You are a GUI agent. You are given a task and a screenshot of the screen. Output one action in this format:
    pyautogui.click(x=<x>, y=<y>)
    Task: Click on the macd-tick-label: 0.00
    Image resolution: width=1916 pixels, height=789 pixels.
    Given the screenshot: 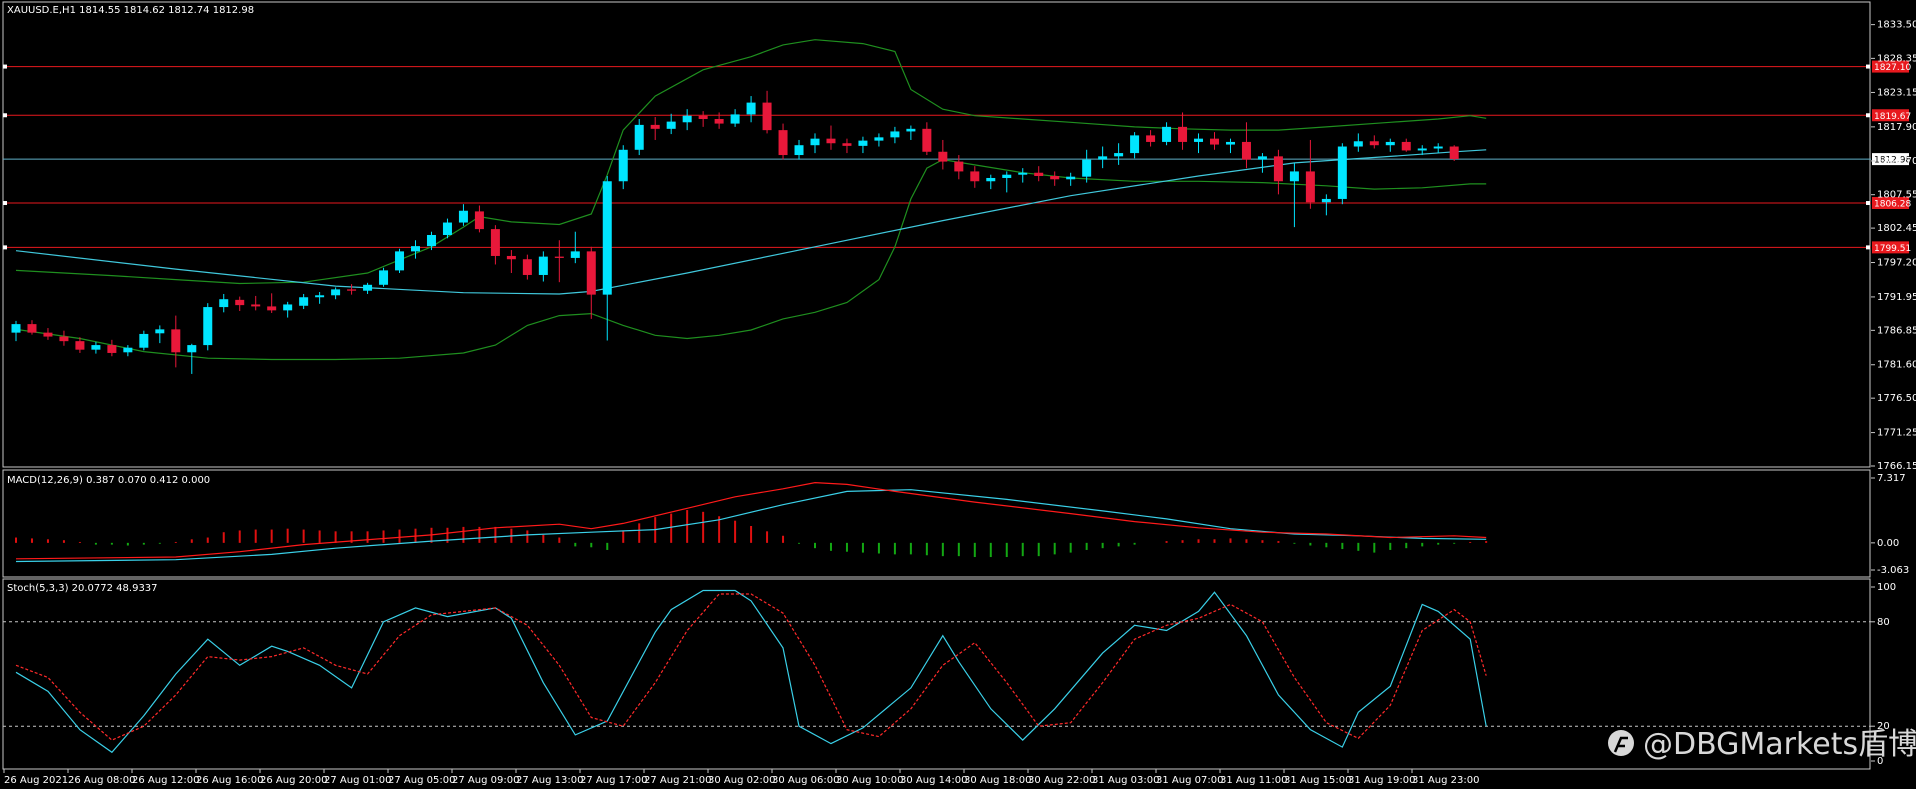 What is the action you would take?
    pyautogui.click(x=1888, y=543)
    